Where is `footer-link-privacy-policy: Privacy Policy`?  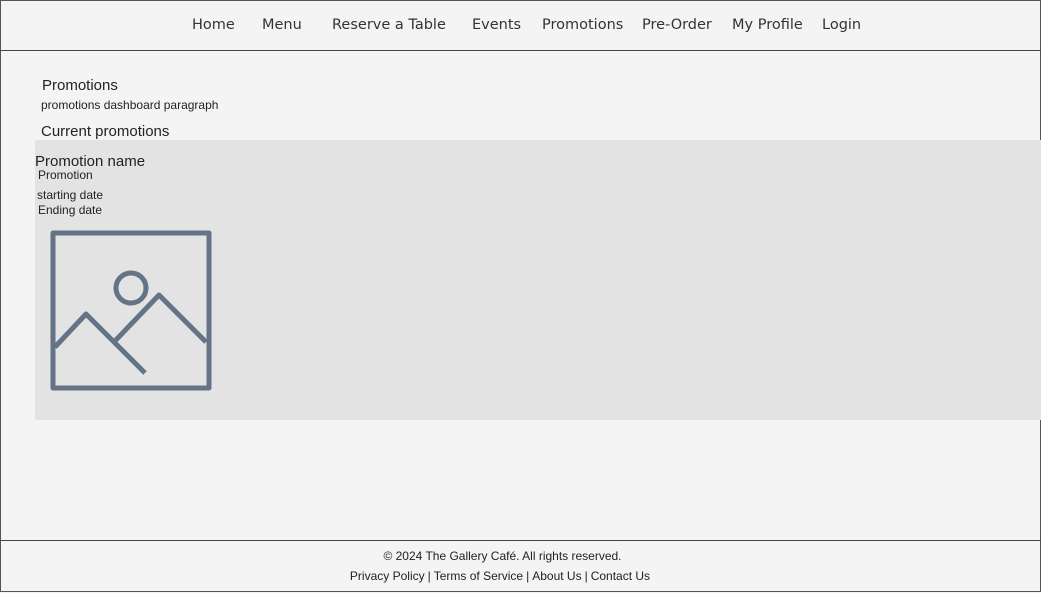 footer-link-privacy-policy: Privacy Policy is located at coordinates (387, 576).